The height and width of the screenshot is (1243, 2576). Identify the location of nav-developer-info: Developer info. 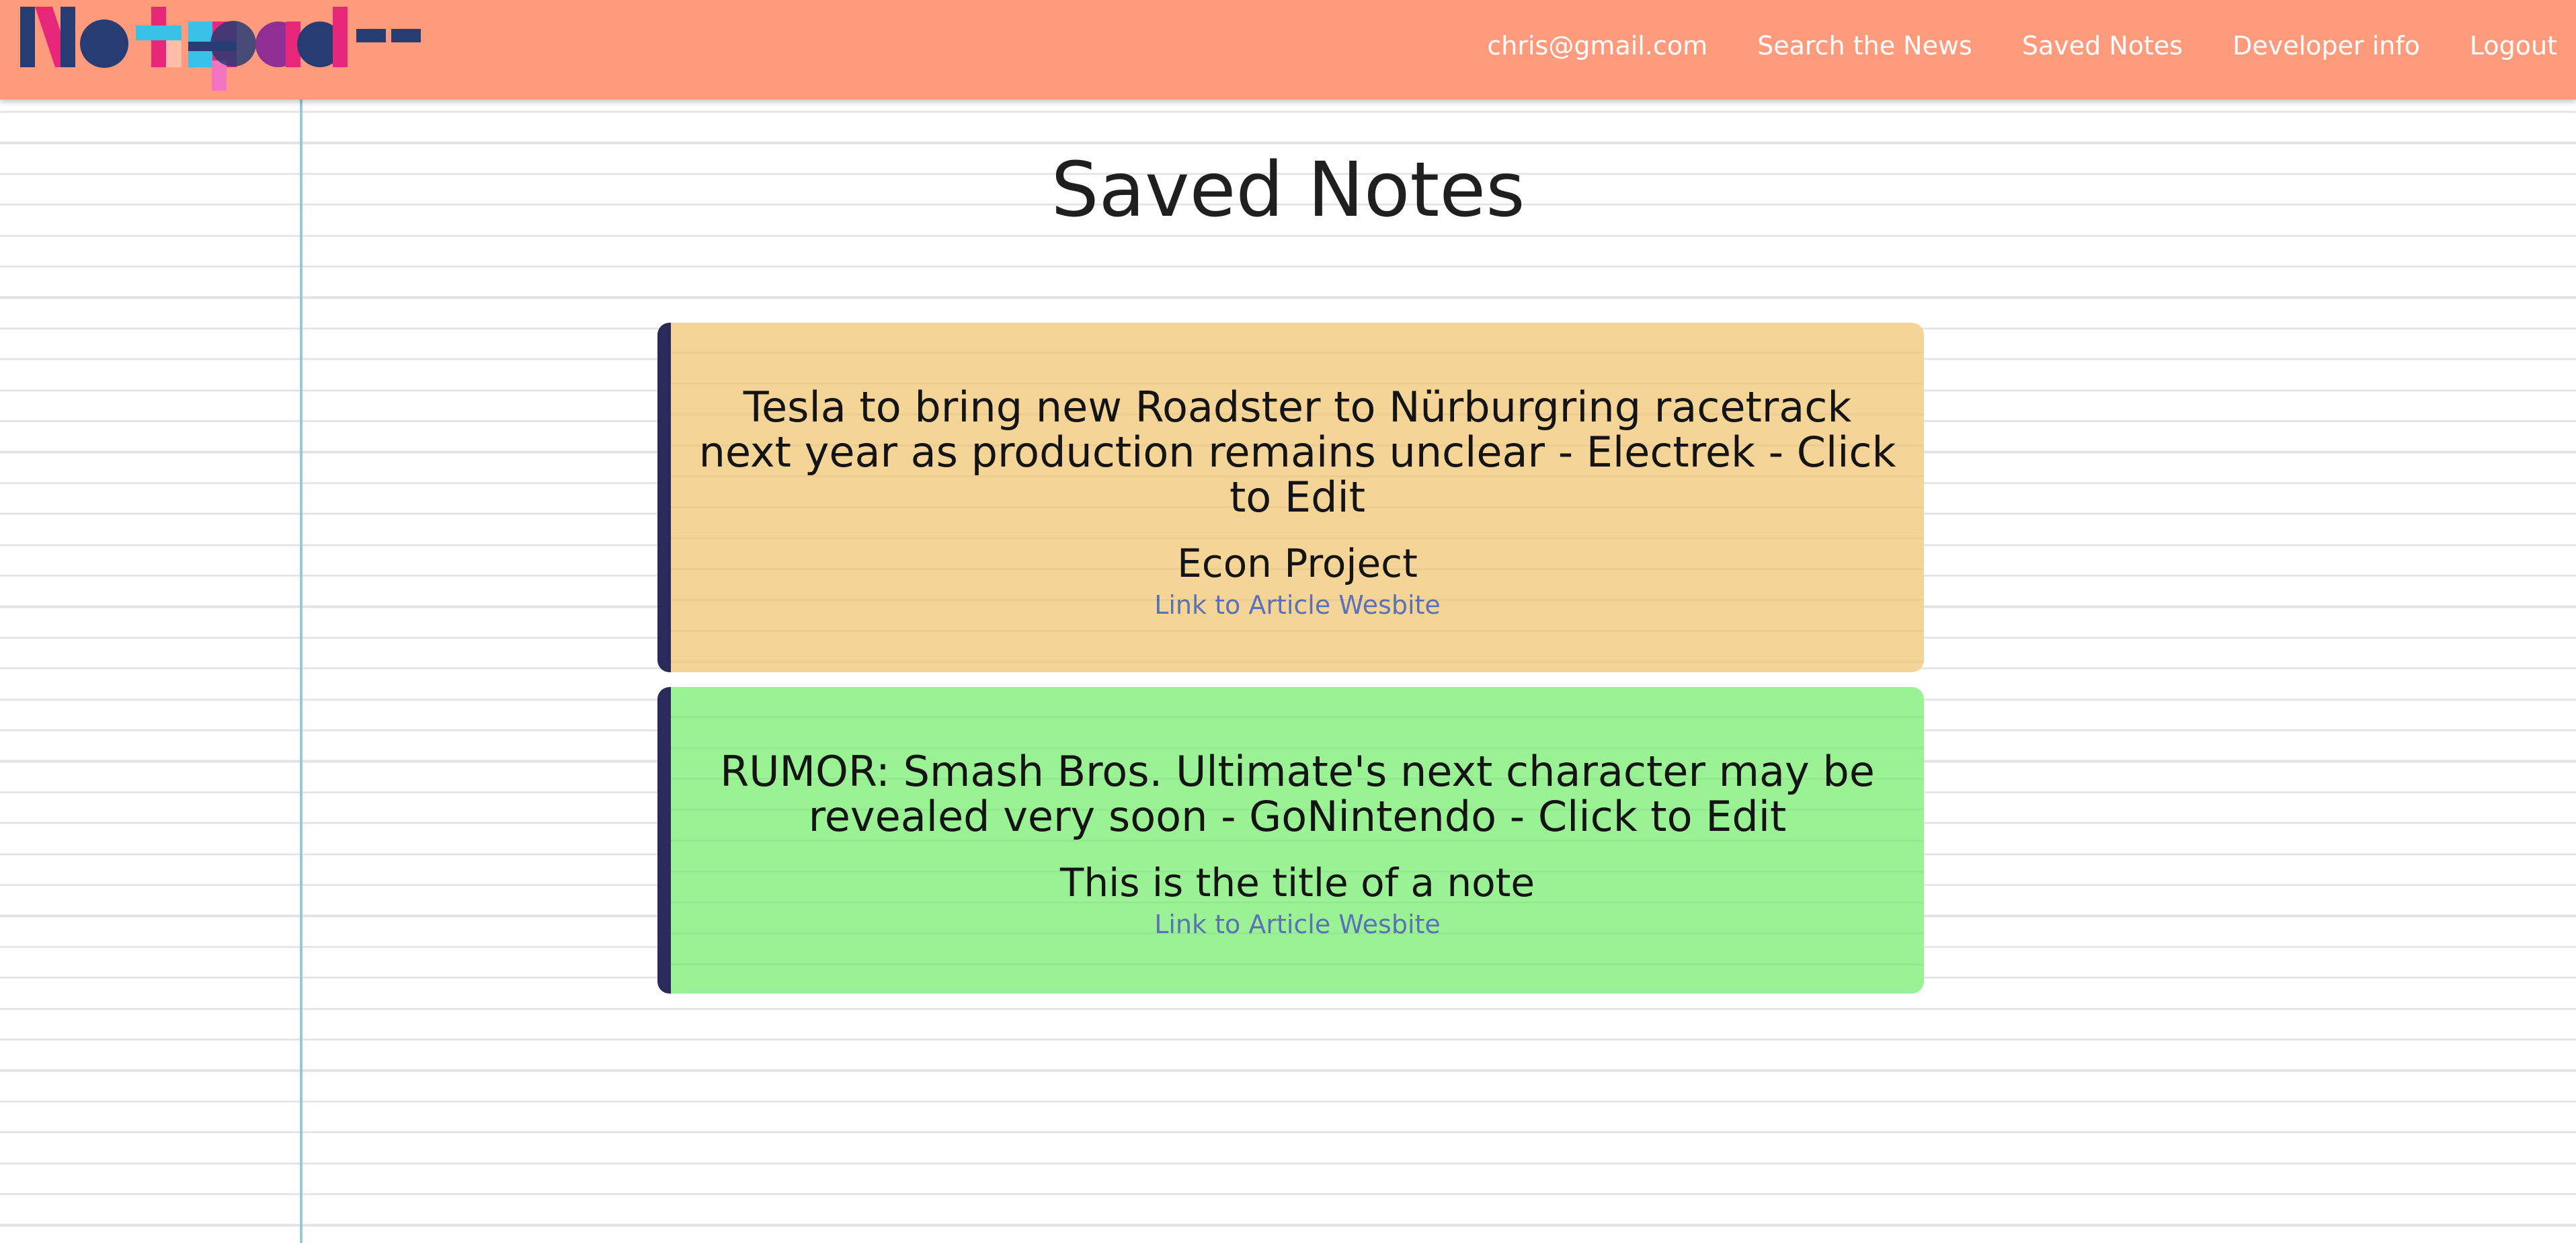
(2326, 46).